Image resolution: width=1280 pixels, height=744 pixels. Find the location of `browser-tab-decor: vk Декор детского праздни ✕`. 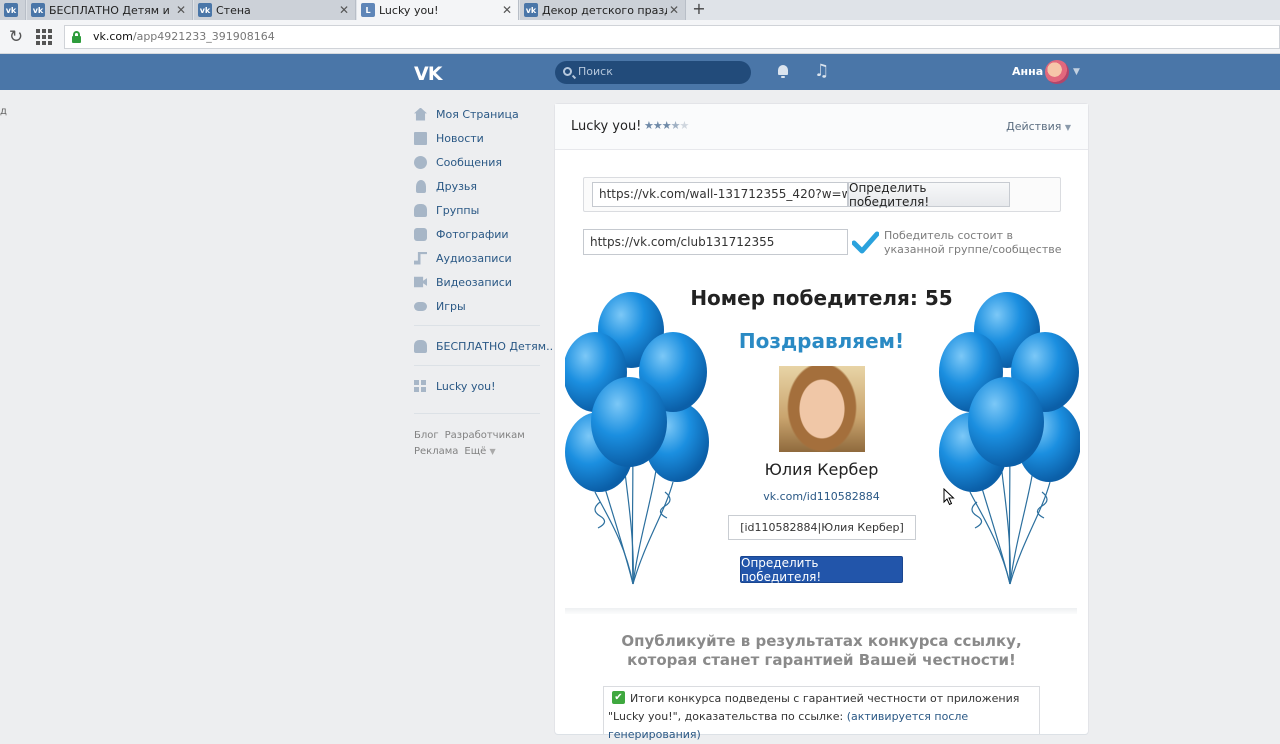

browser-tab-decor: vk Декор детского праздни ✕ is located at coordinates (603, 10).